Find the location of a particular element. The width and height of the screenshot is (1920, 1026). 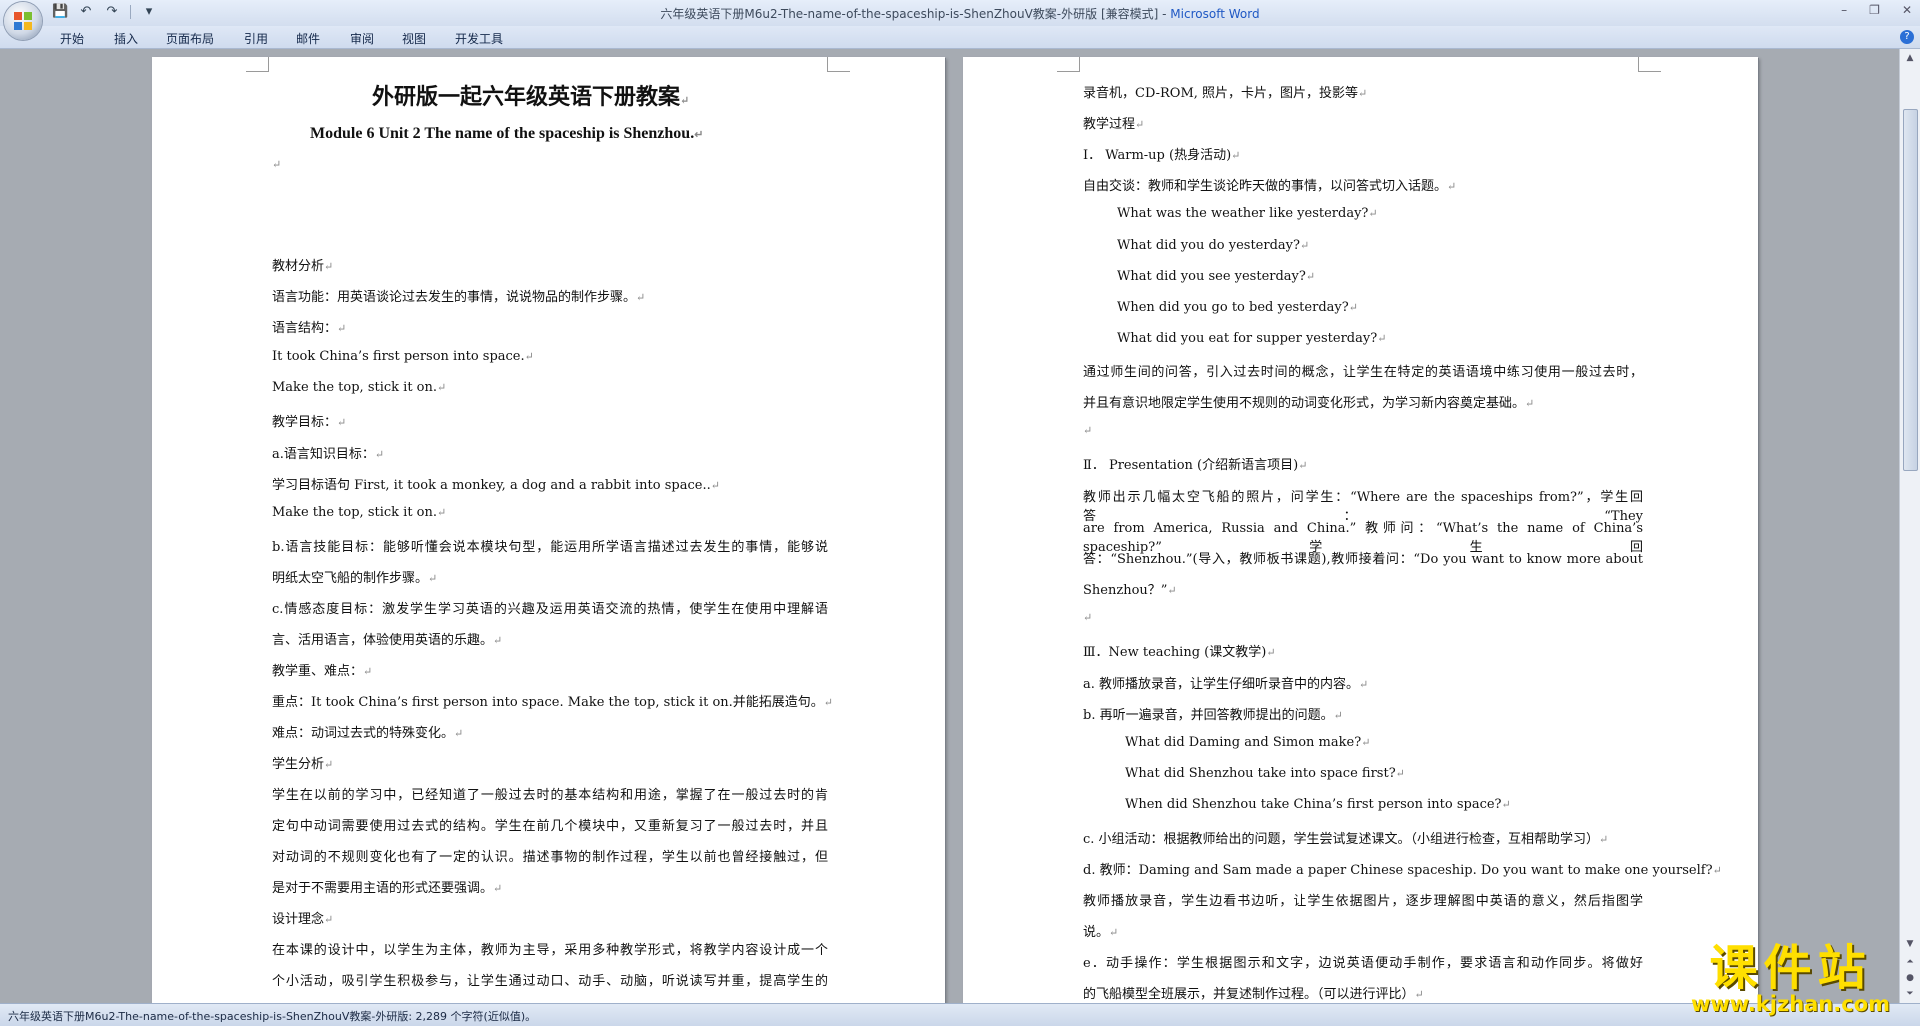

paragraph-text: 语言功能：用英语谈论过去发生的事情，说说物品的制作步骤。 is located at coordinates (454, 297).